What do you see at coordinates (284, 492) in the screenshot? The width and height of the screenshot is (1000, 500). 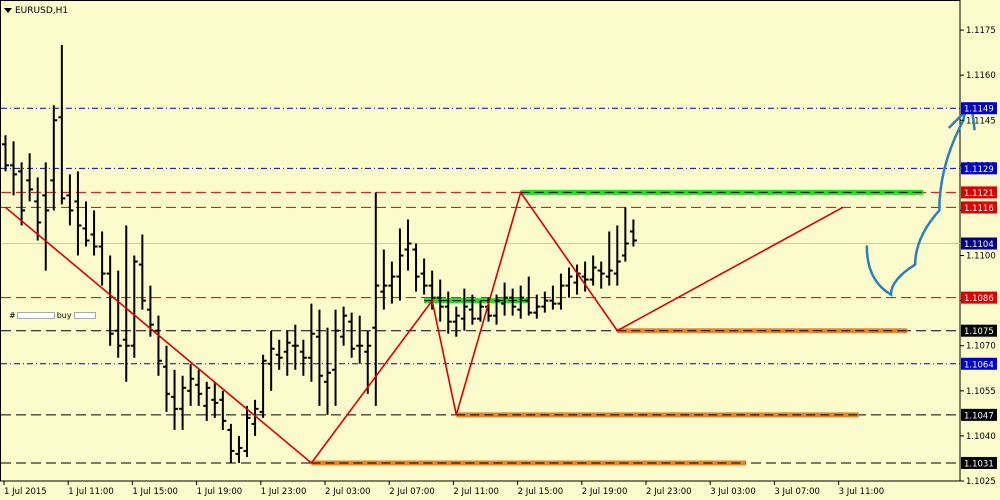 I see `time-tick-label: 1 Jul 23:00` at bounding box center [284, 492].